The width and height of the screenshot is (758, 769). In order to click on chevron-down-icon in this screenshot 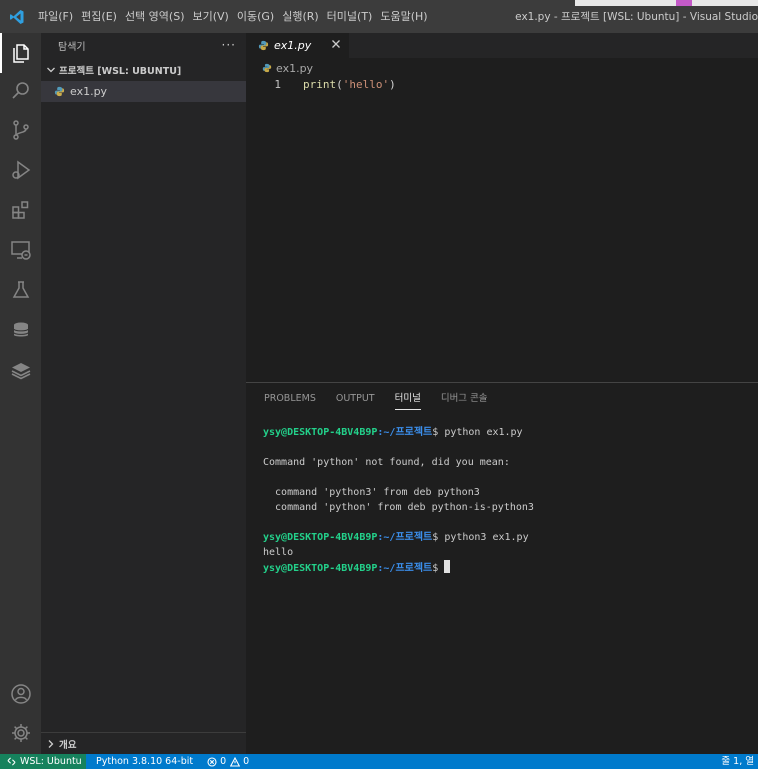, I will do `click(51, 70)`.